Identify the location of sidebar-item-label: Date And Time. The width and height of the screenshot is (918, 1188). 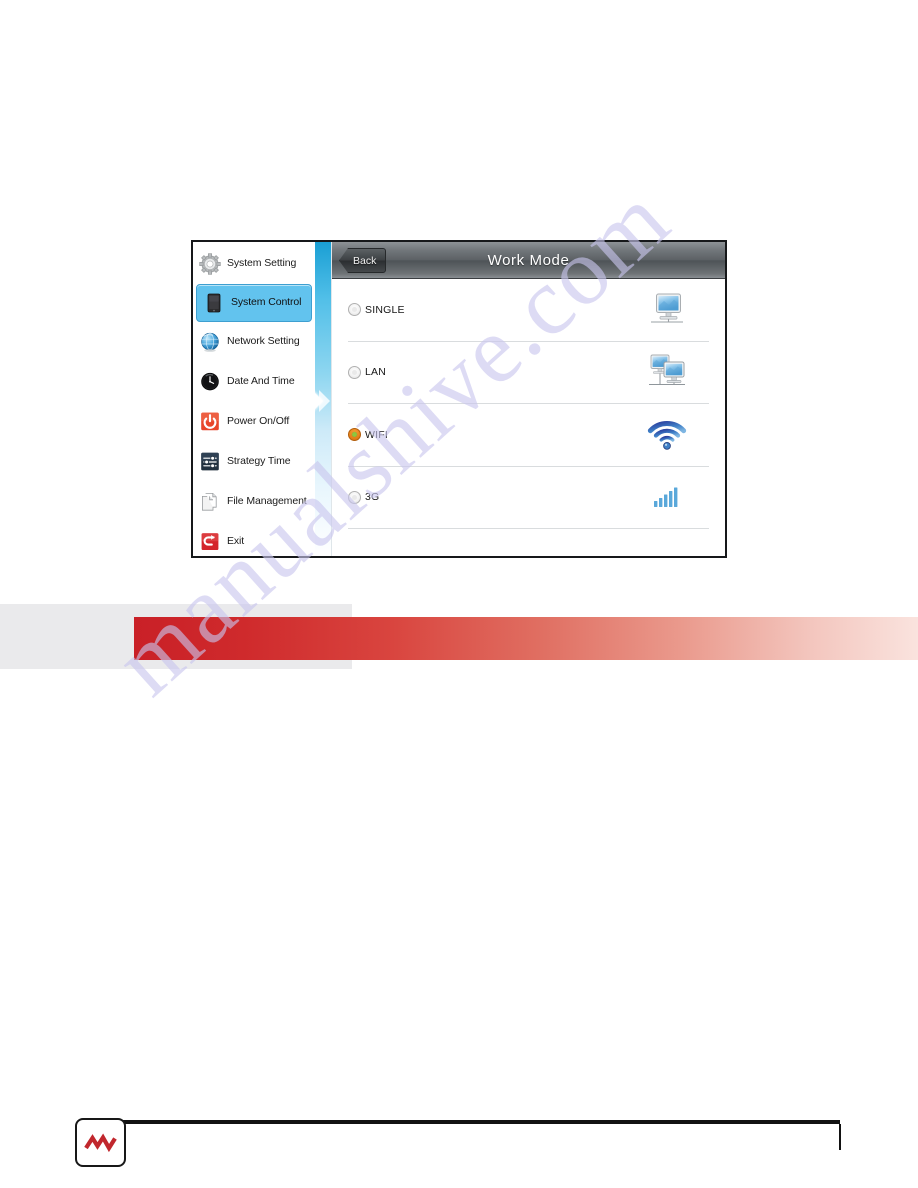
(261, 381).